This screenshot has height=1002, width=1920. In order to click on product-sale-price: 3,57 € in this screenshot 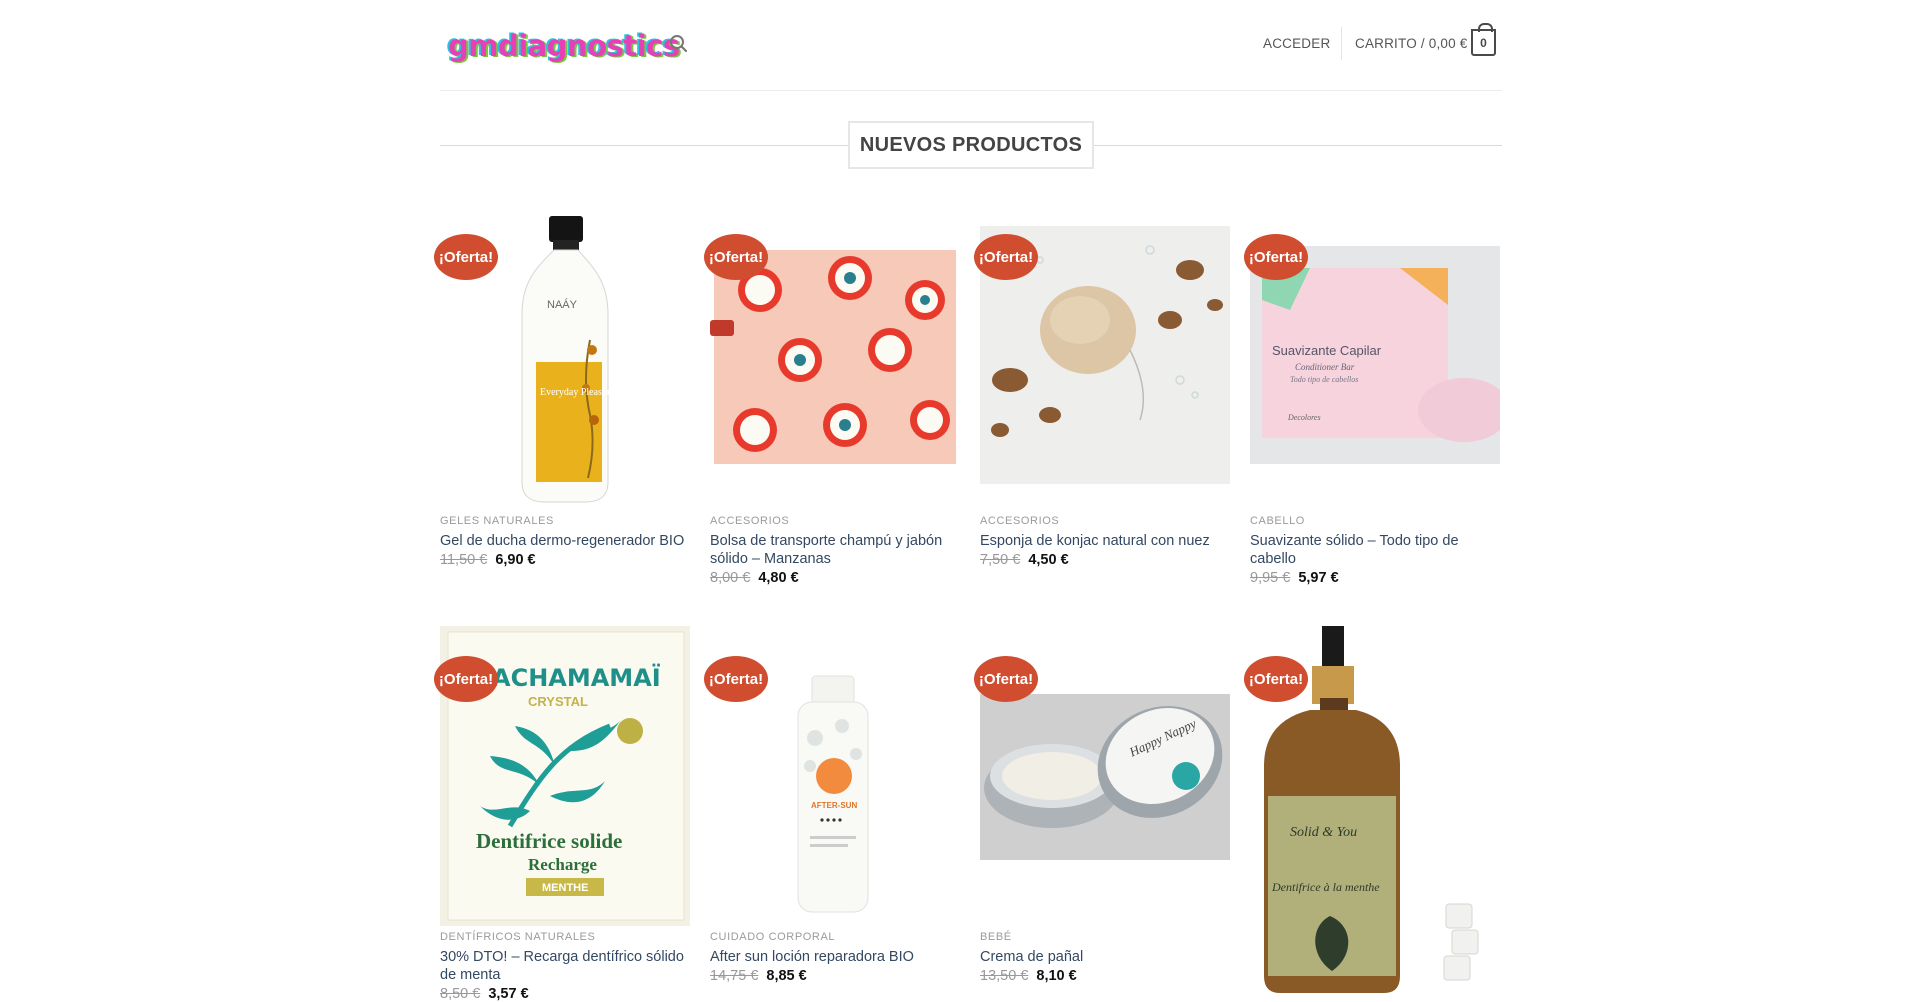, I will do `click(508, 994)`.